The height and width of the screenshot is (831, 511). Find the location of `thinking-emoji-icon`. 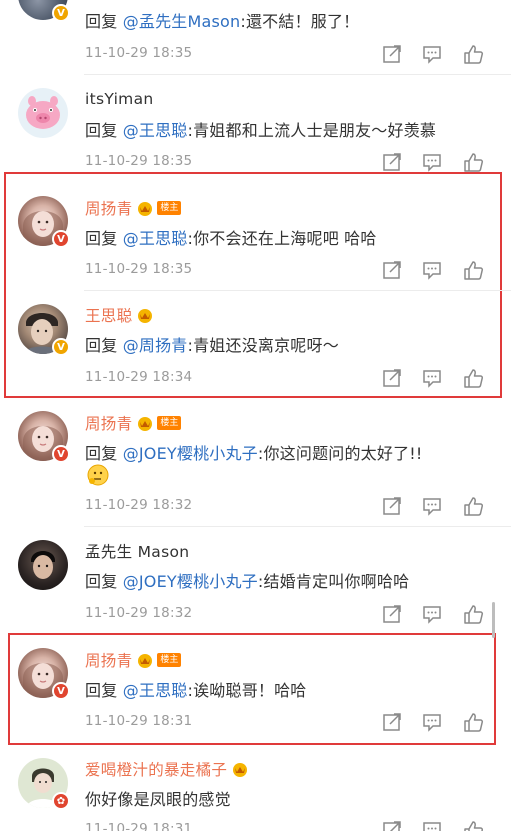

thinking-emoji-icon is located at coordinates (98, 475).